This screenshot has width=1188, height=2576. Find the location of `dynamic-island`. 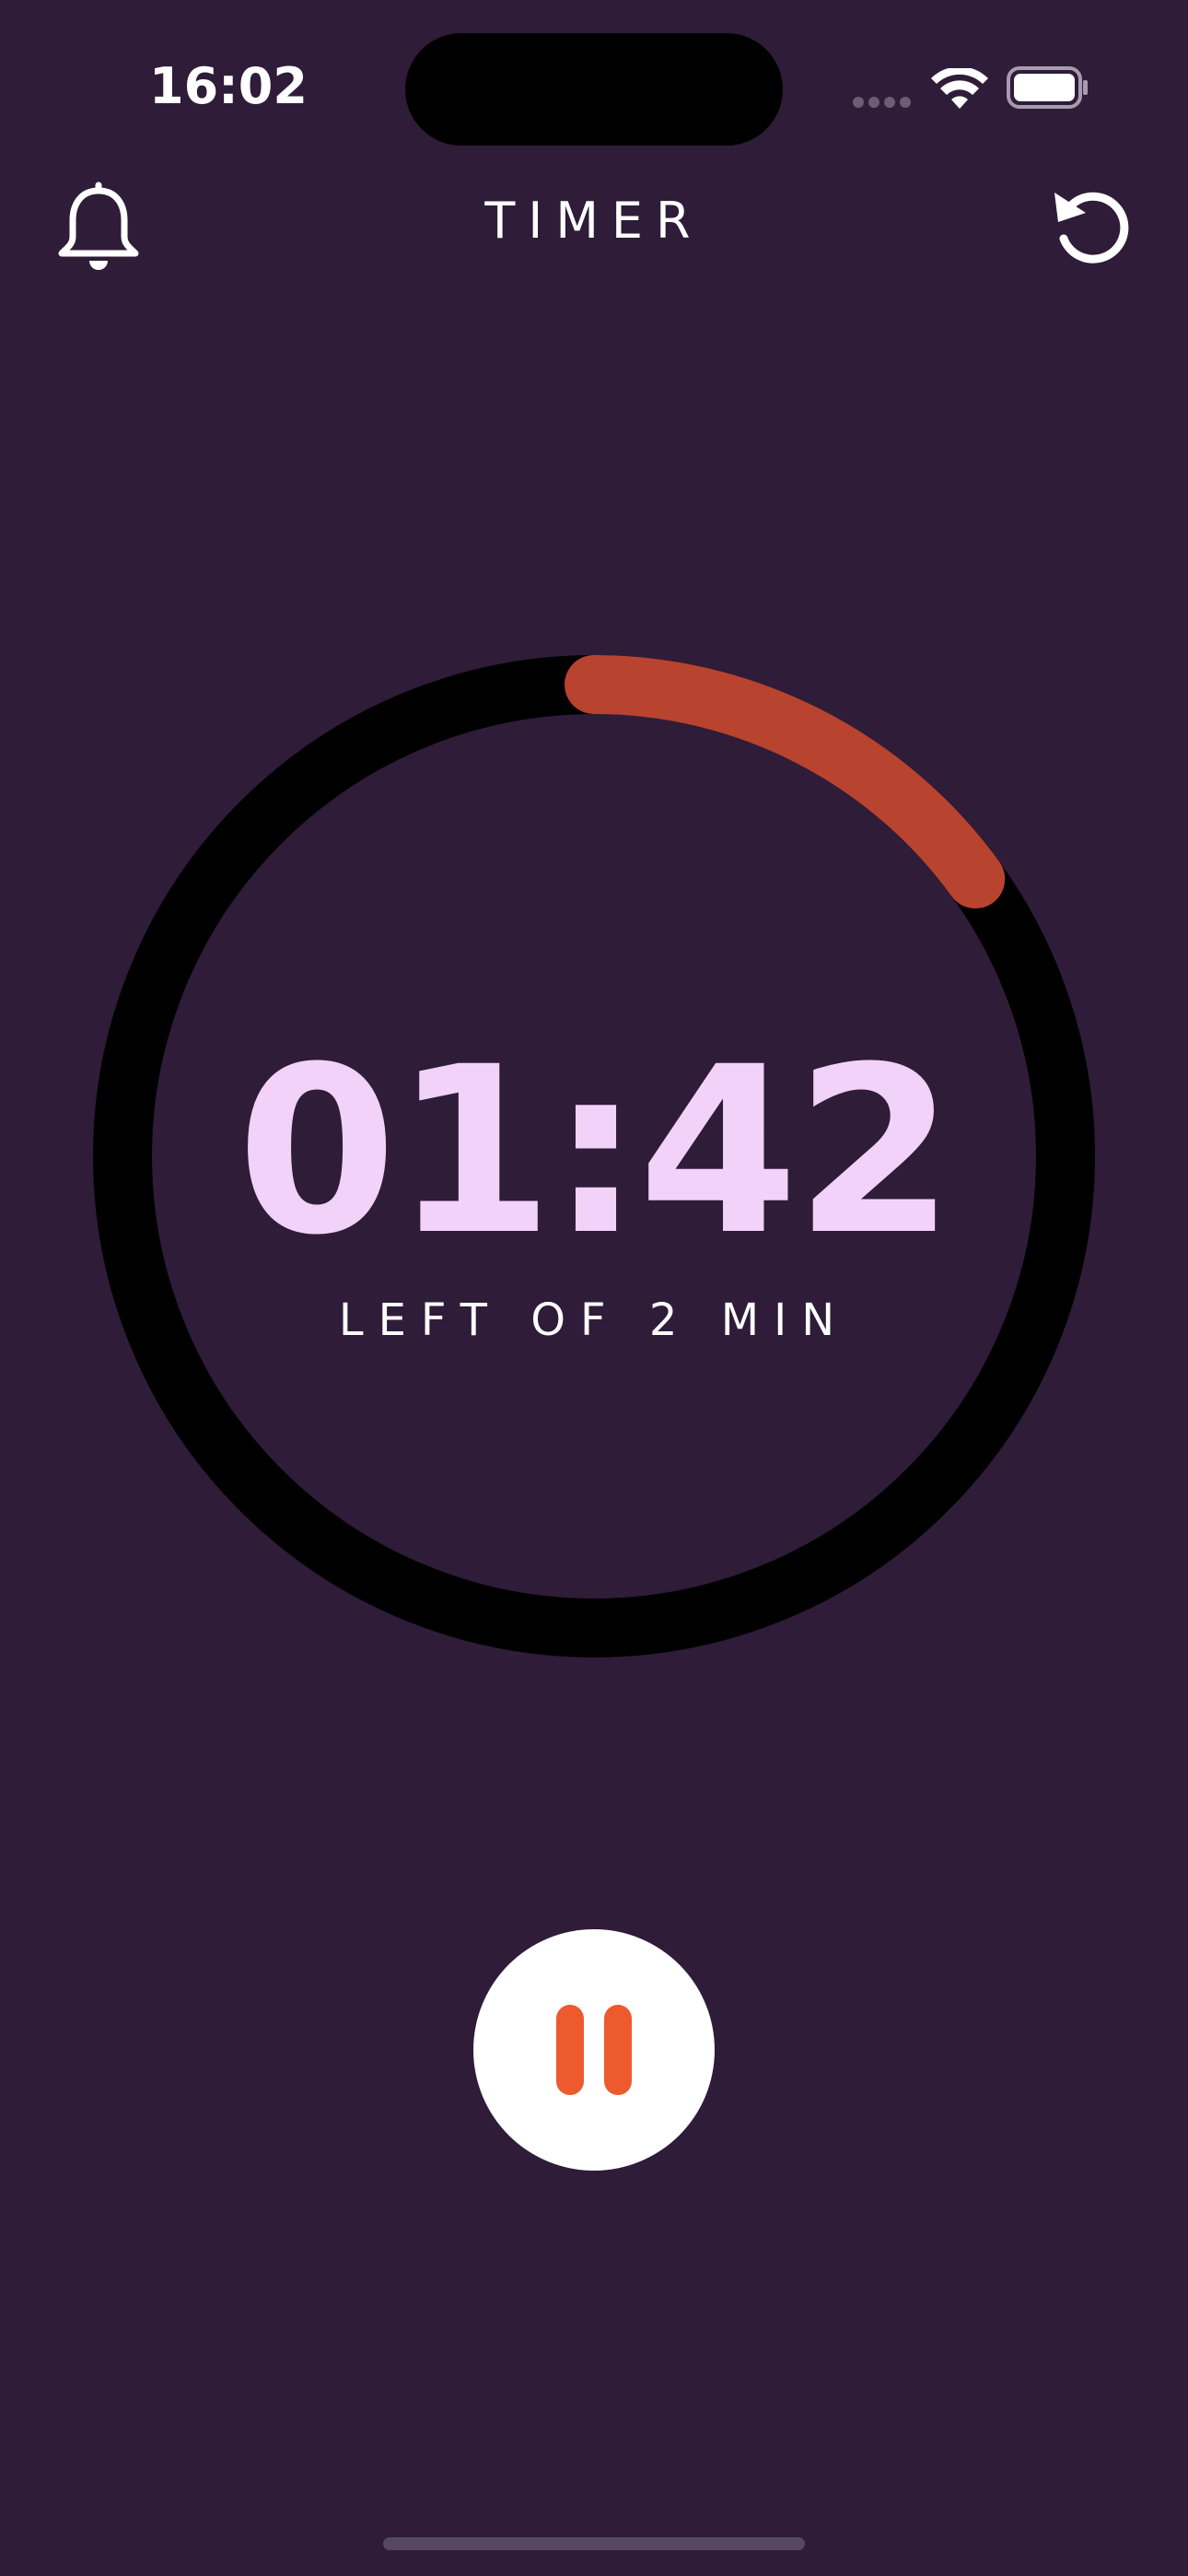

dynamic-island is located at coordinates (594, 89).